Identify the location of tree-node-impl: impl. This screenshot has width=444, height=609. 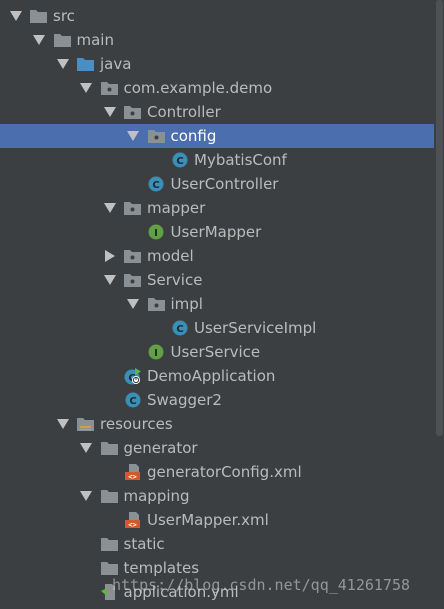
(217, 304).